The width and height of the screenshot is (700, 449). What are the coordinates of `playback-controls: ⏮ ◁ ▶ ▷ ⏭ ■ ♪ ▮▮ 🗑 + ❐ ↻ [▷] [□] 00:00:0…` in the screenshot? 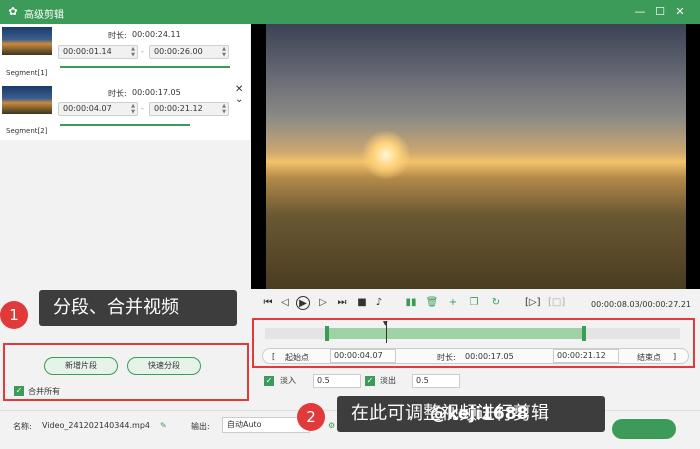 It's located at (475, 303).